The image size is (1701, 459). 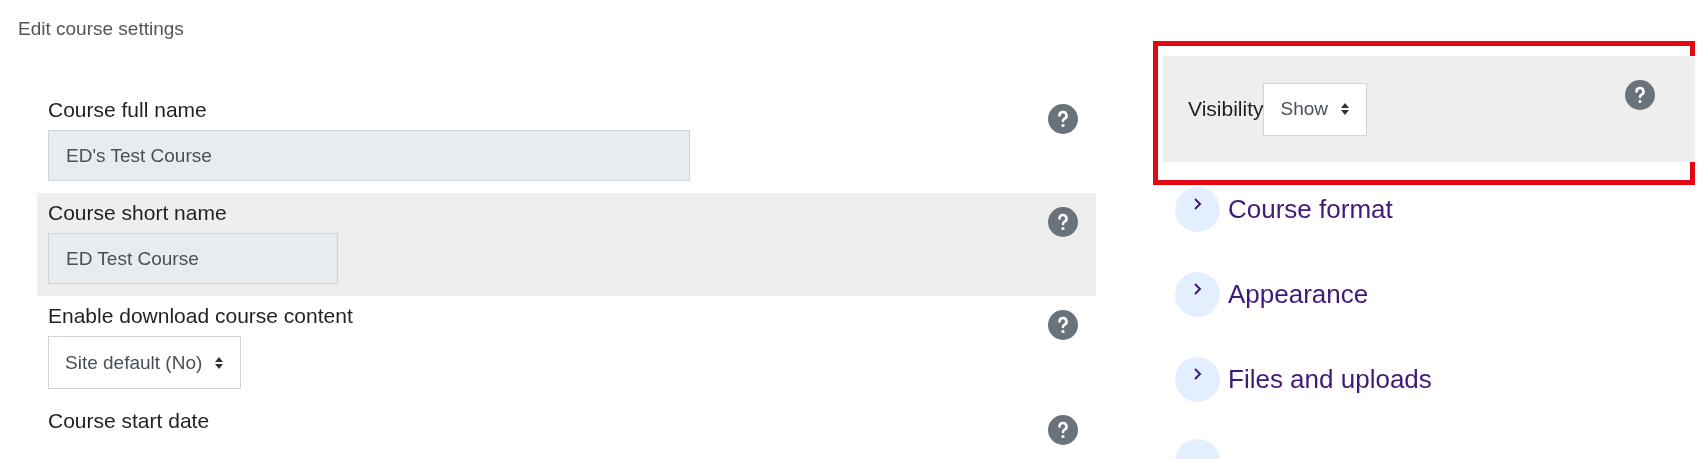 I want to click on page-title: Edit course settings, so click(x=101, y=29).